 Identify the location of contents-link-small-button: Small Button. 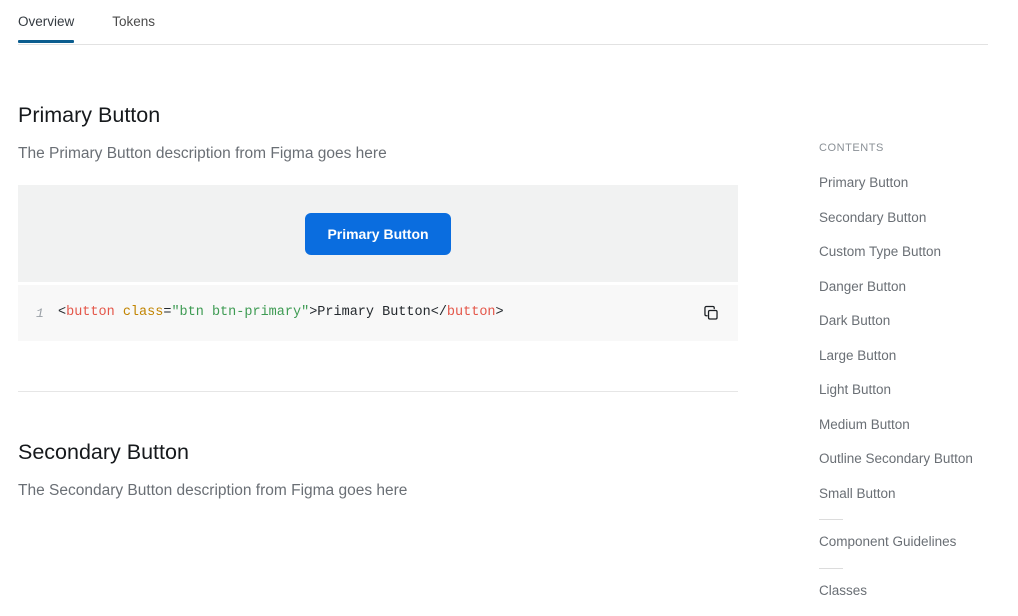
(857, 493).